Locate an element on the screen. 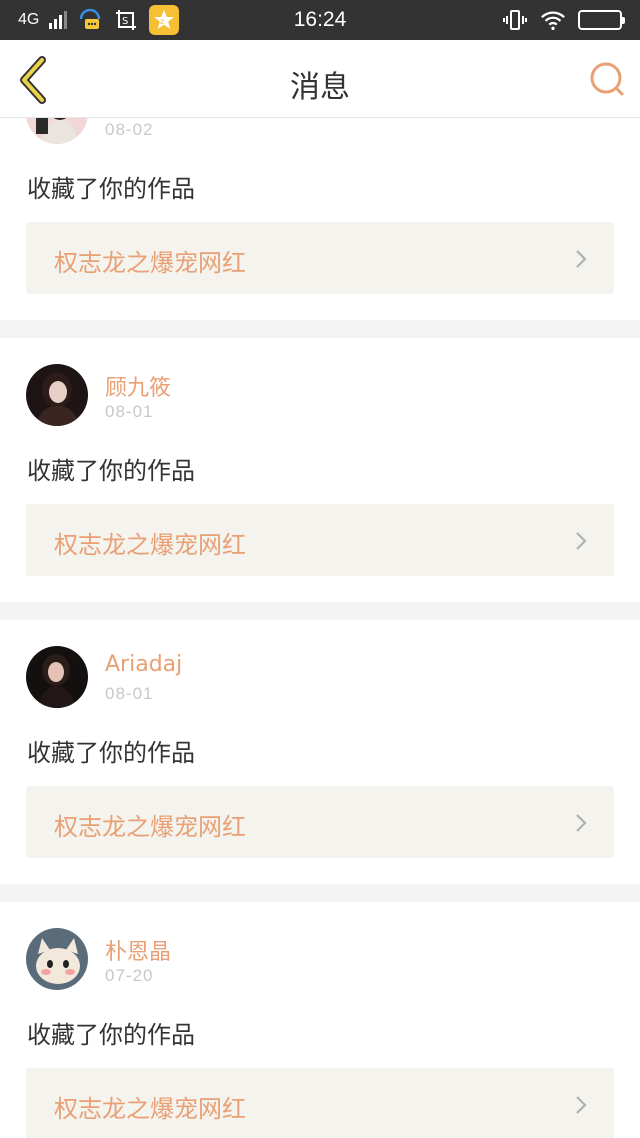 Image resolution: width=640 pixels, height=1138 pixels. search-icon is located at coordinates (607, 79).